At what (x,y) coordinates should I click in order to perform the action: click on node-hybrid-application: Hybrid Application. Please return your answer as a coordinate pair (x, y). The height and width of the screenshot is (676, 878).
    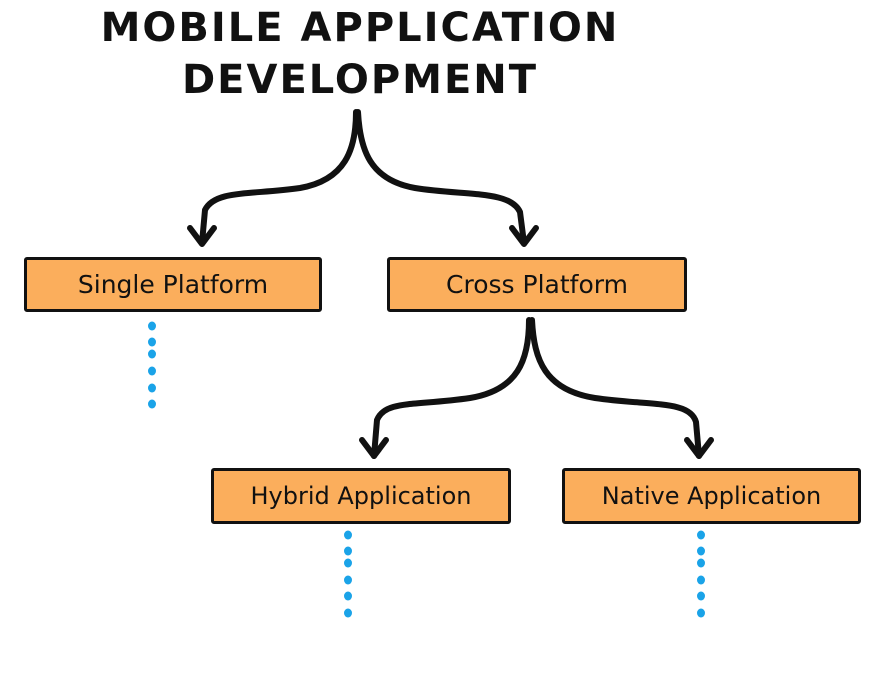
    Looking at the image, I should click on (361, 496).